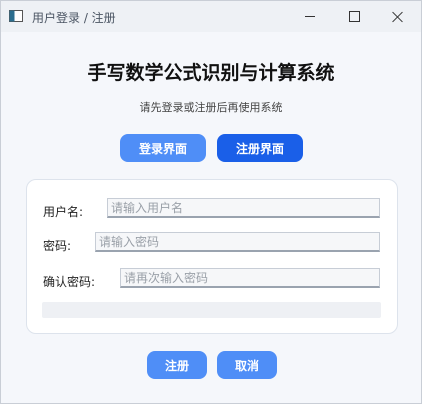 This screenshot has width=422, height=404. I want to click on maximize-icon, so click(354, 16).